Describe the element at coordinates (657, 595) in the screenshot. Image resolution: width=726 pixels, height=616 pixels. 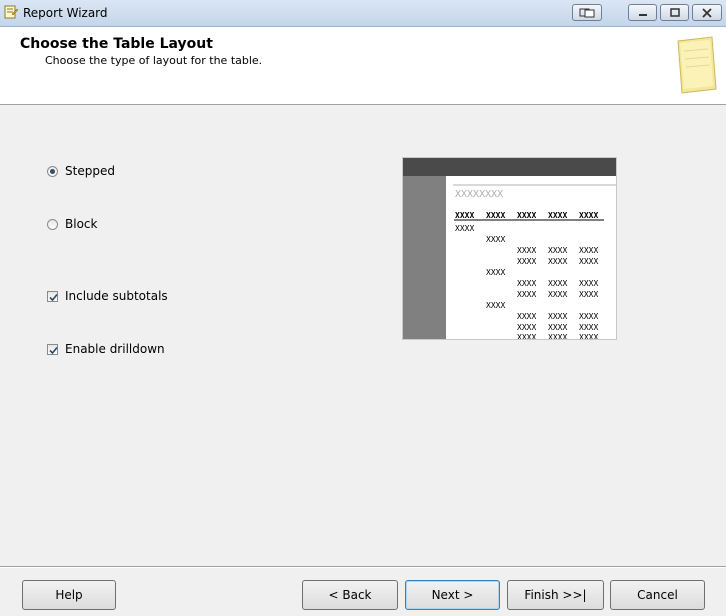
I see `cancel-button: Cancel` at that location.